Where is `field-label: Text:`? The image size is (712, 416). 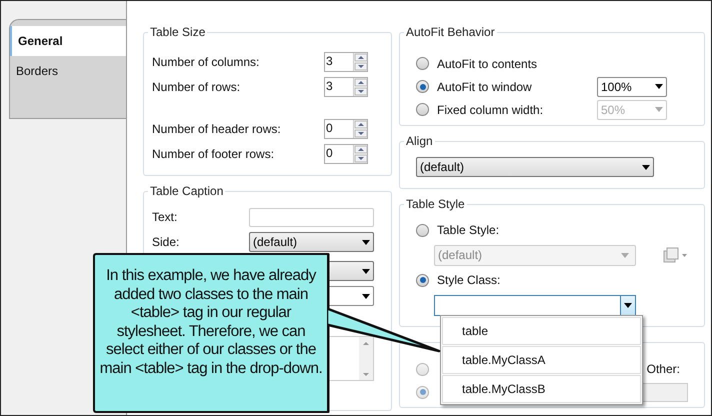 field-label: Text: is located at coordinates (165, 217).